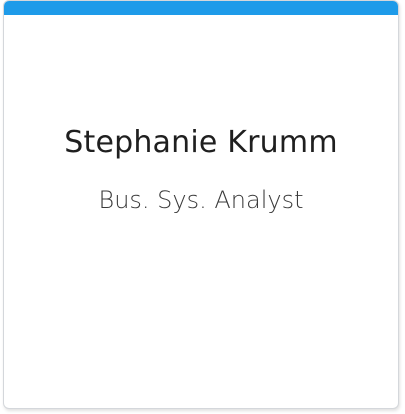 The height and width of the screenshot is (414, 405). Describe the element at coordinates (201, 200) in the screenshot. I see `job-title: Bus. Sys. Analyst` at that location.